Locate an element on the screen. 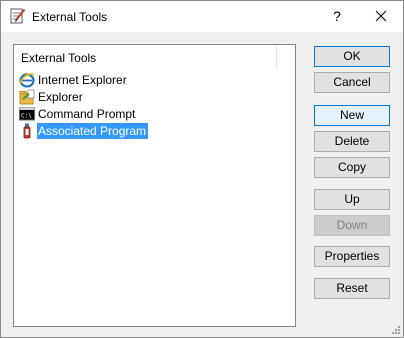  list-item-label: Associated Program is located at coordinates (93, 131).